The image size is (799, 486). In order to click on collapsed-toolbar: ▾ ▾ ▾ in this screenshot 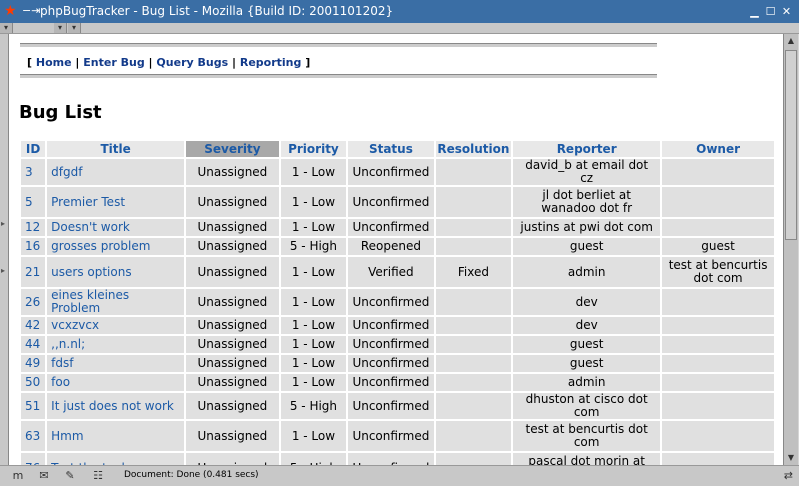, I will do `click(399, 28)`.